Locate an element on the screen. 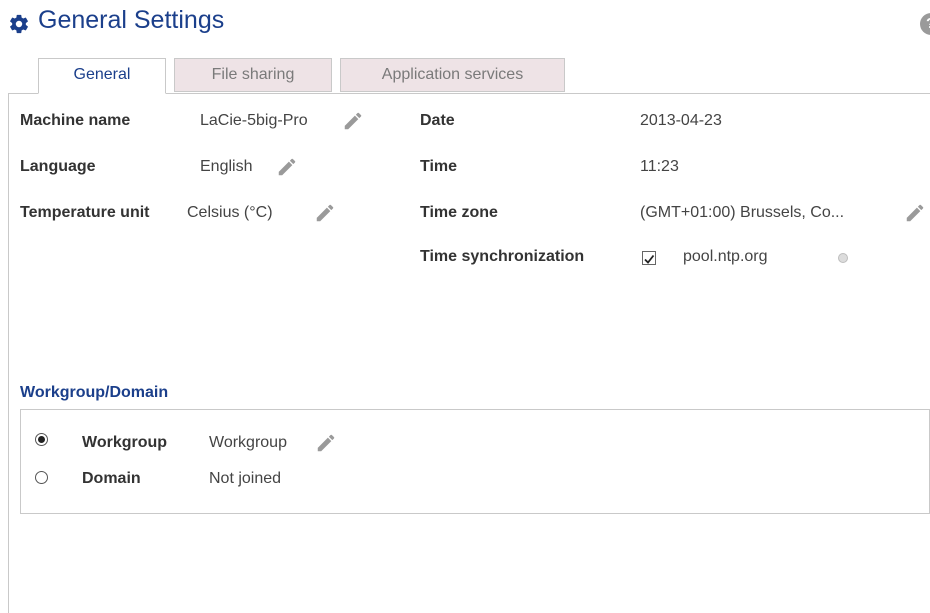 Image resolution: width=930 pixels, height=613 pixels. time-sync-label: Time synchronization is located at coordinates (502, 256).